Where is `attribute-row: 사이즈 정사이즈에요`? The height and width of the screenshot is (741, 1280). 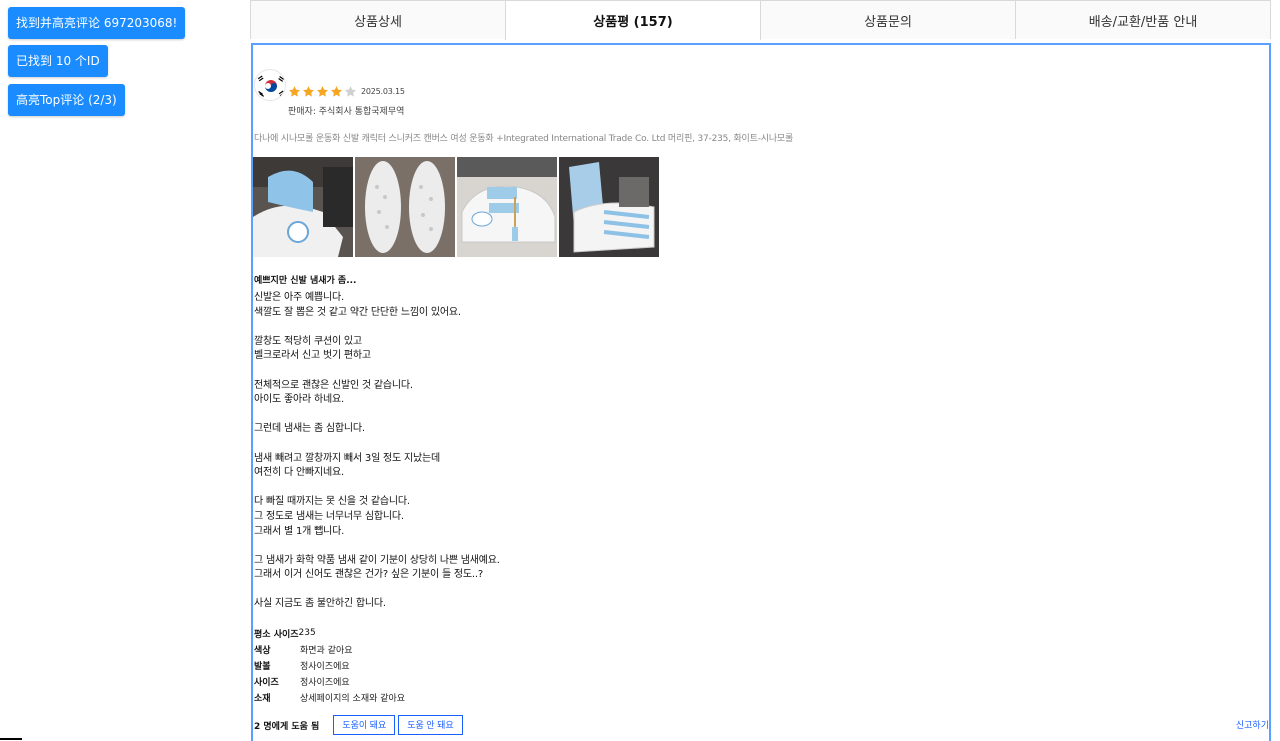 attribute-row: 사이즈 정사이즈에요 is located at coordinates (329, 681).